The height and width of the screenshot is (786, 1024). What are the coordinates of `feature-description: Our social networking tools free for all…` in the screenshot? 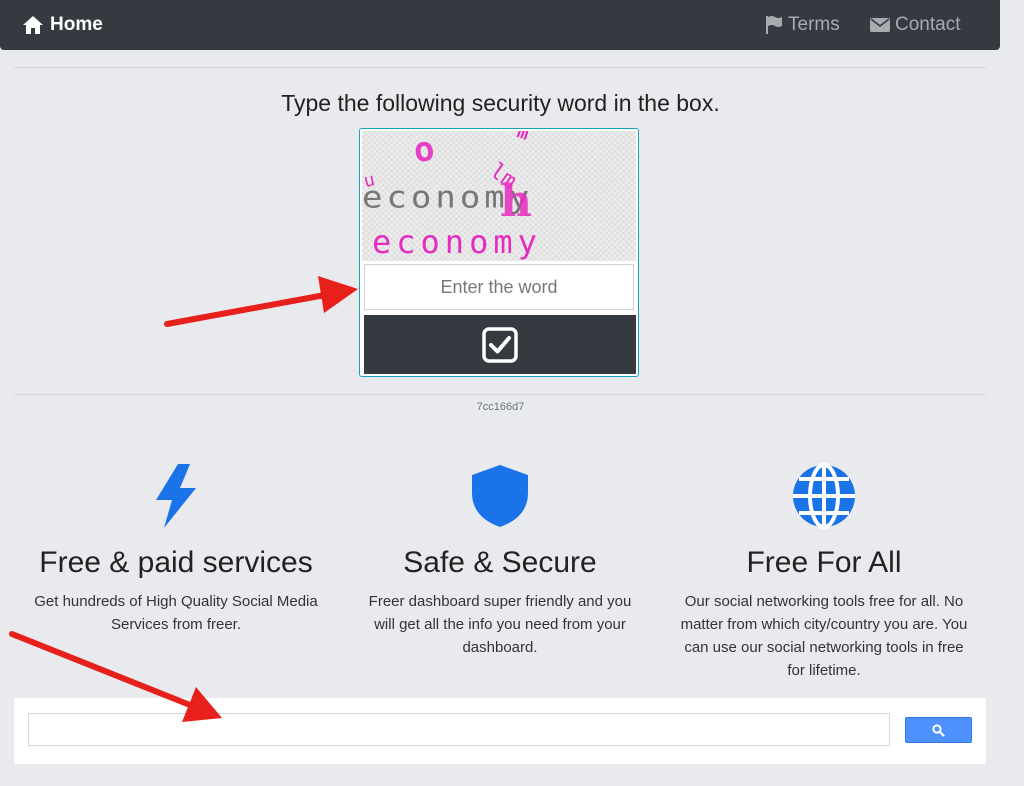 It's located at (824, 636).